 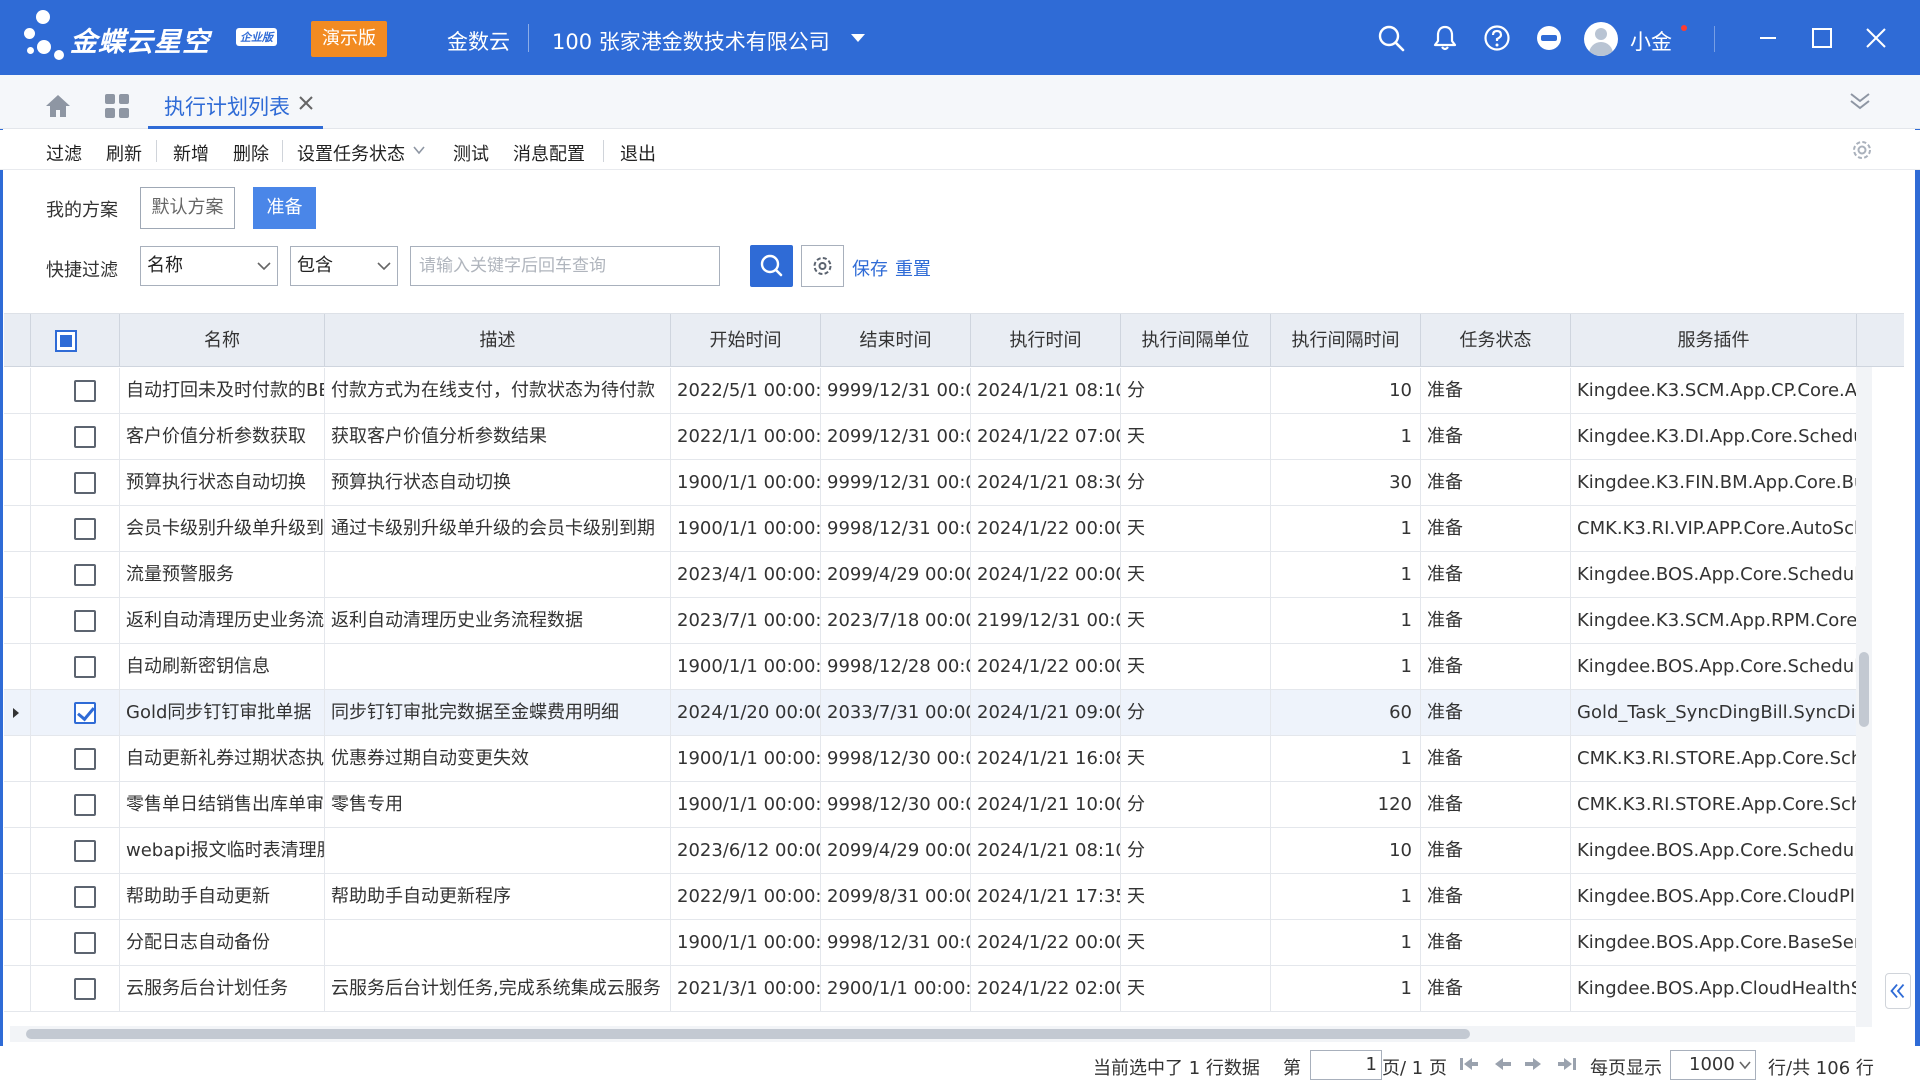 I want to click on test-button: 测试, so click(x=471, y=153).